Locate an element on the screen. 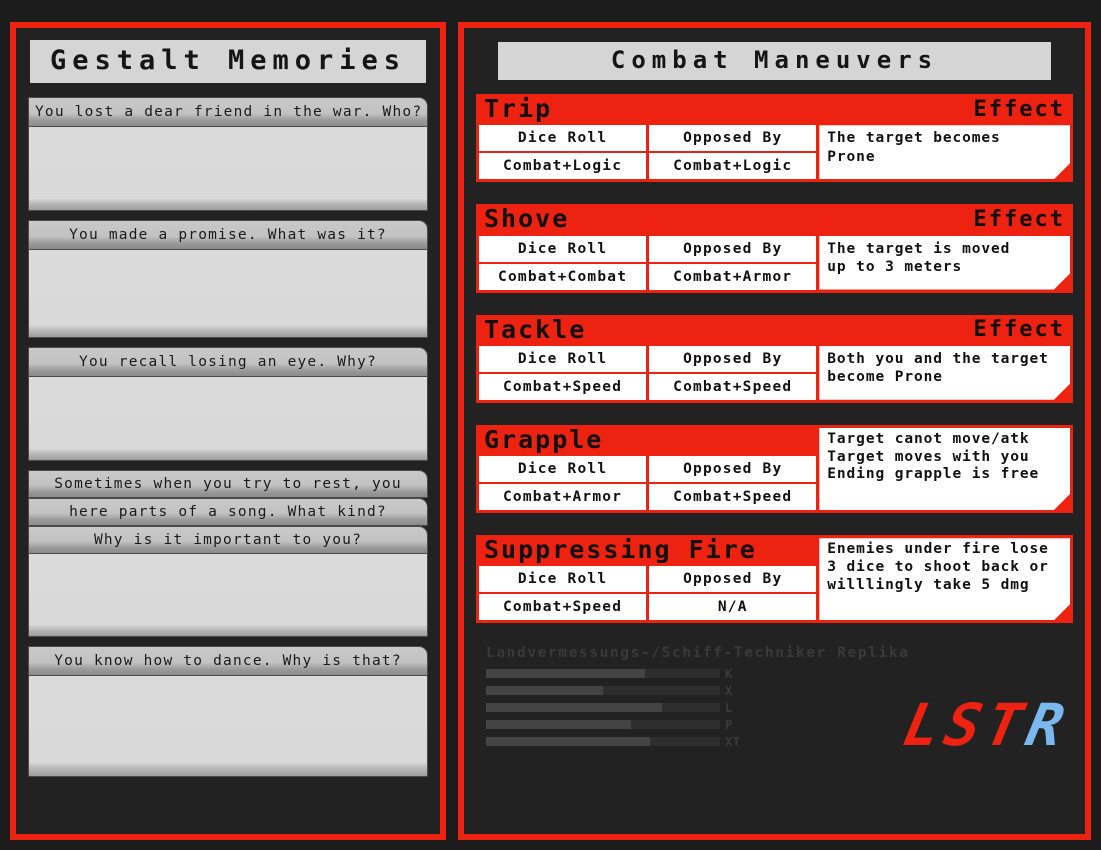  effect-text: The target becomes Prone is located at coordinates (944, 152).